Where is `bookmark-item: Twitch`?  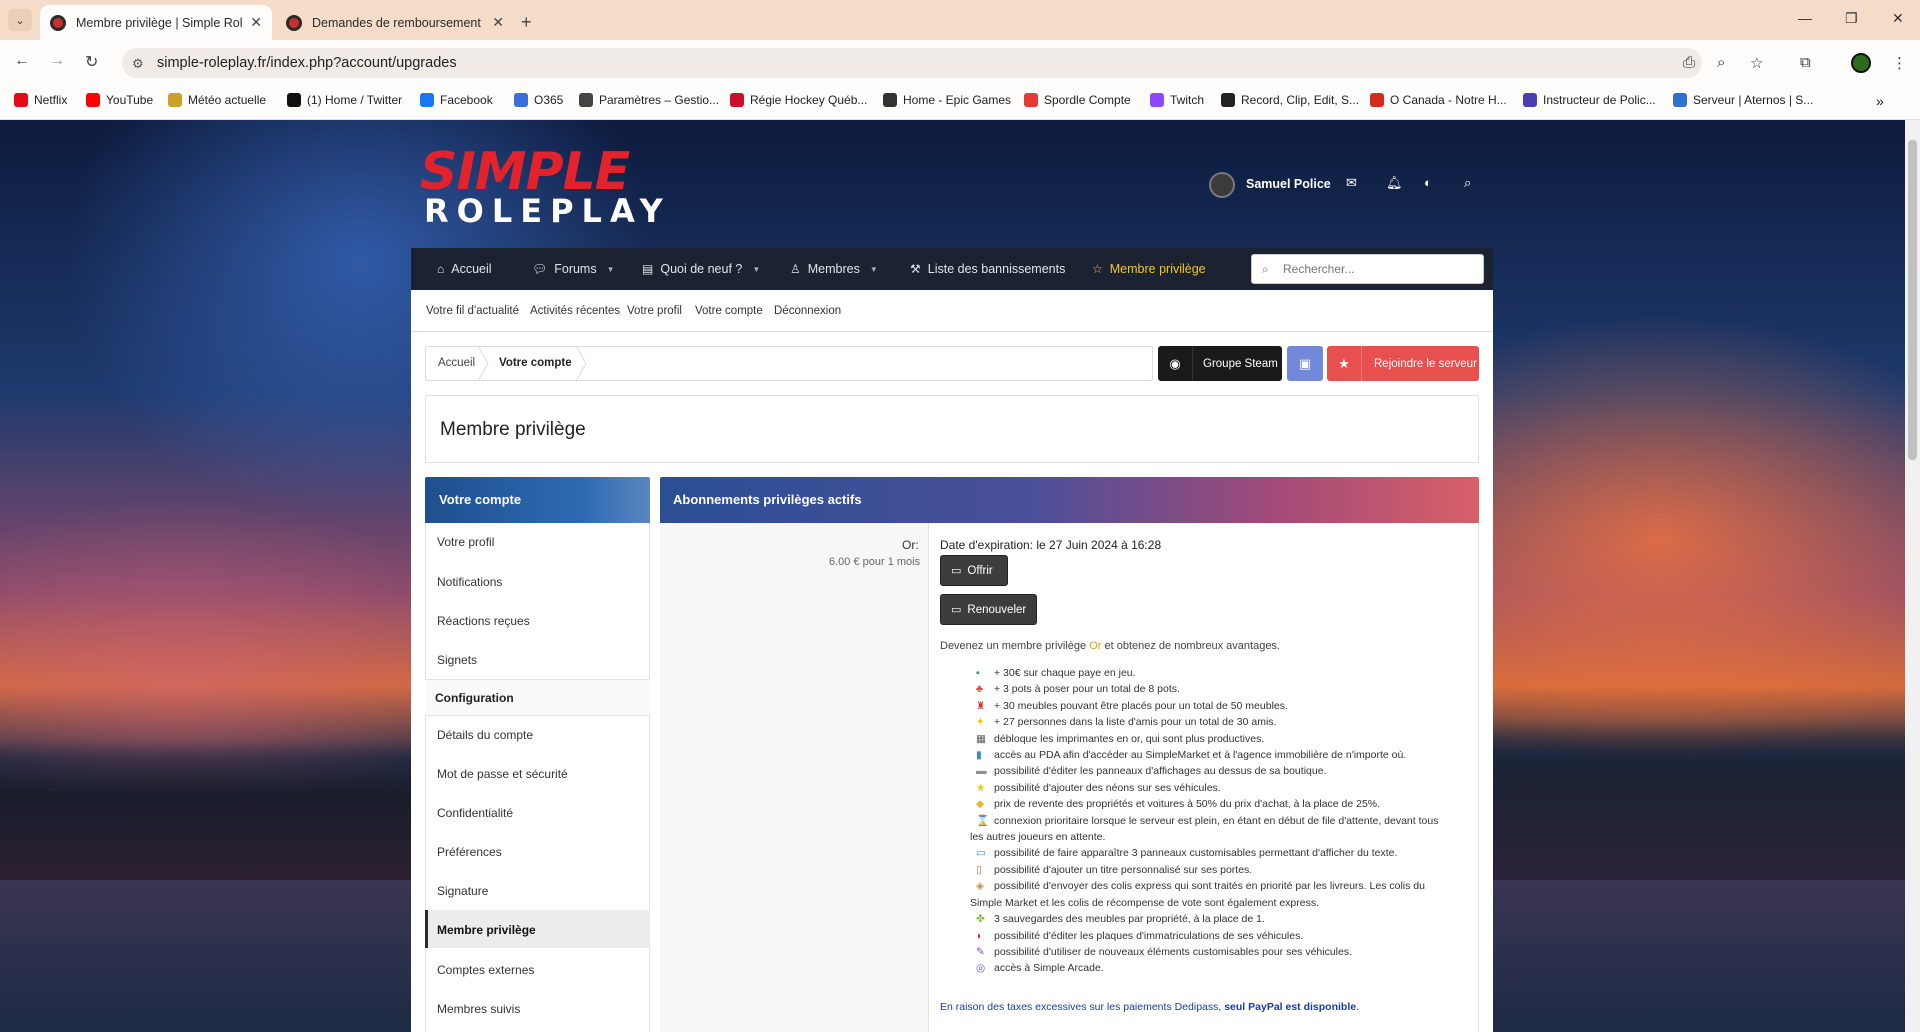 bookmark-item: Twitch is located at coordinates (1177, 100).